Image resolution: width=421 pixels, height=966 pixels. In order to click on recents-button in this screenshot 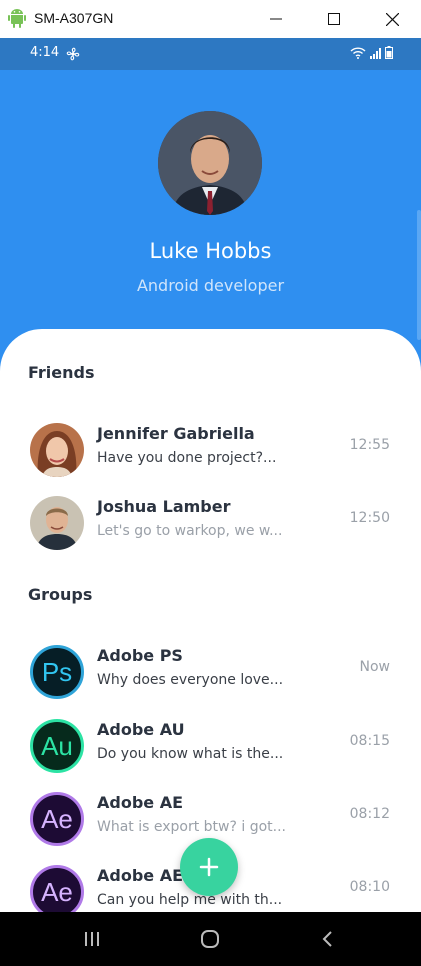, I will do `click(92, 939)`.